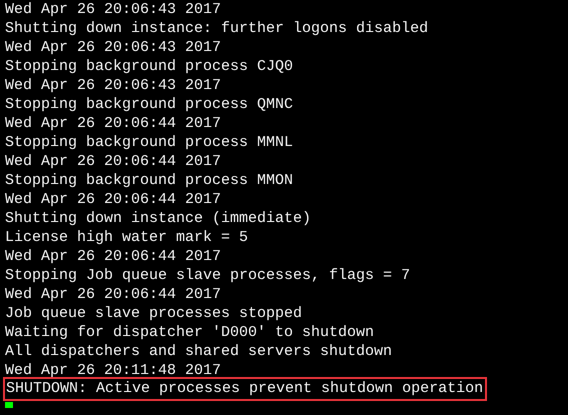 The image size is (568, 415). What do you see at coordinates (126, 237) in the screenshot?
I see `output-line: License high water mark = 5` at bounding box center [126, 237].